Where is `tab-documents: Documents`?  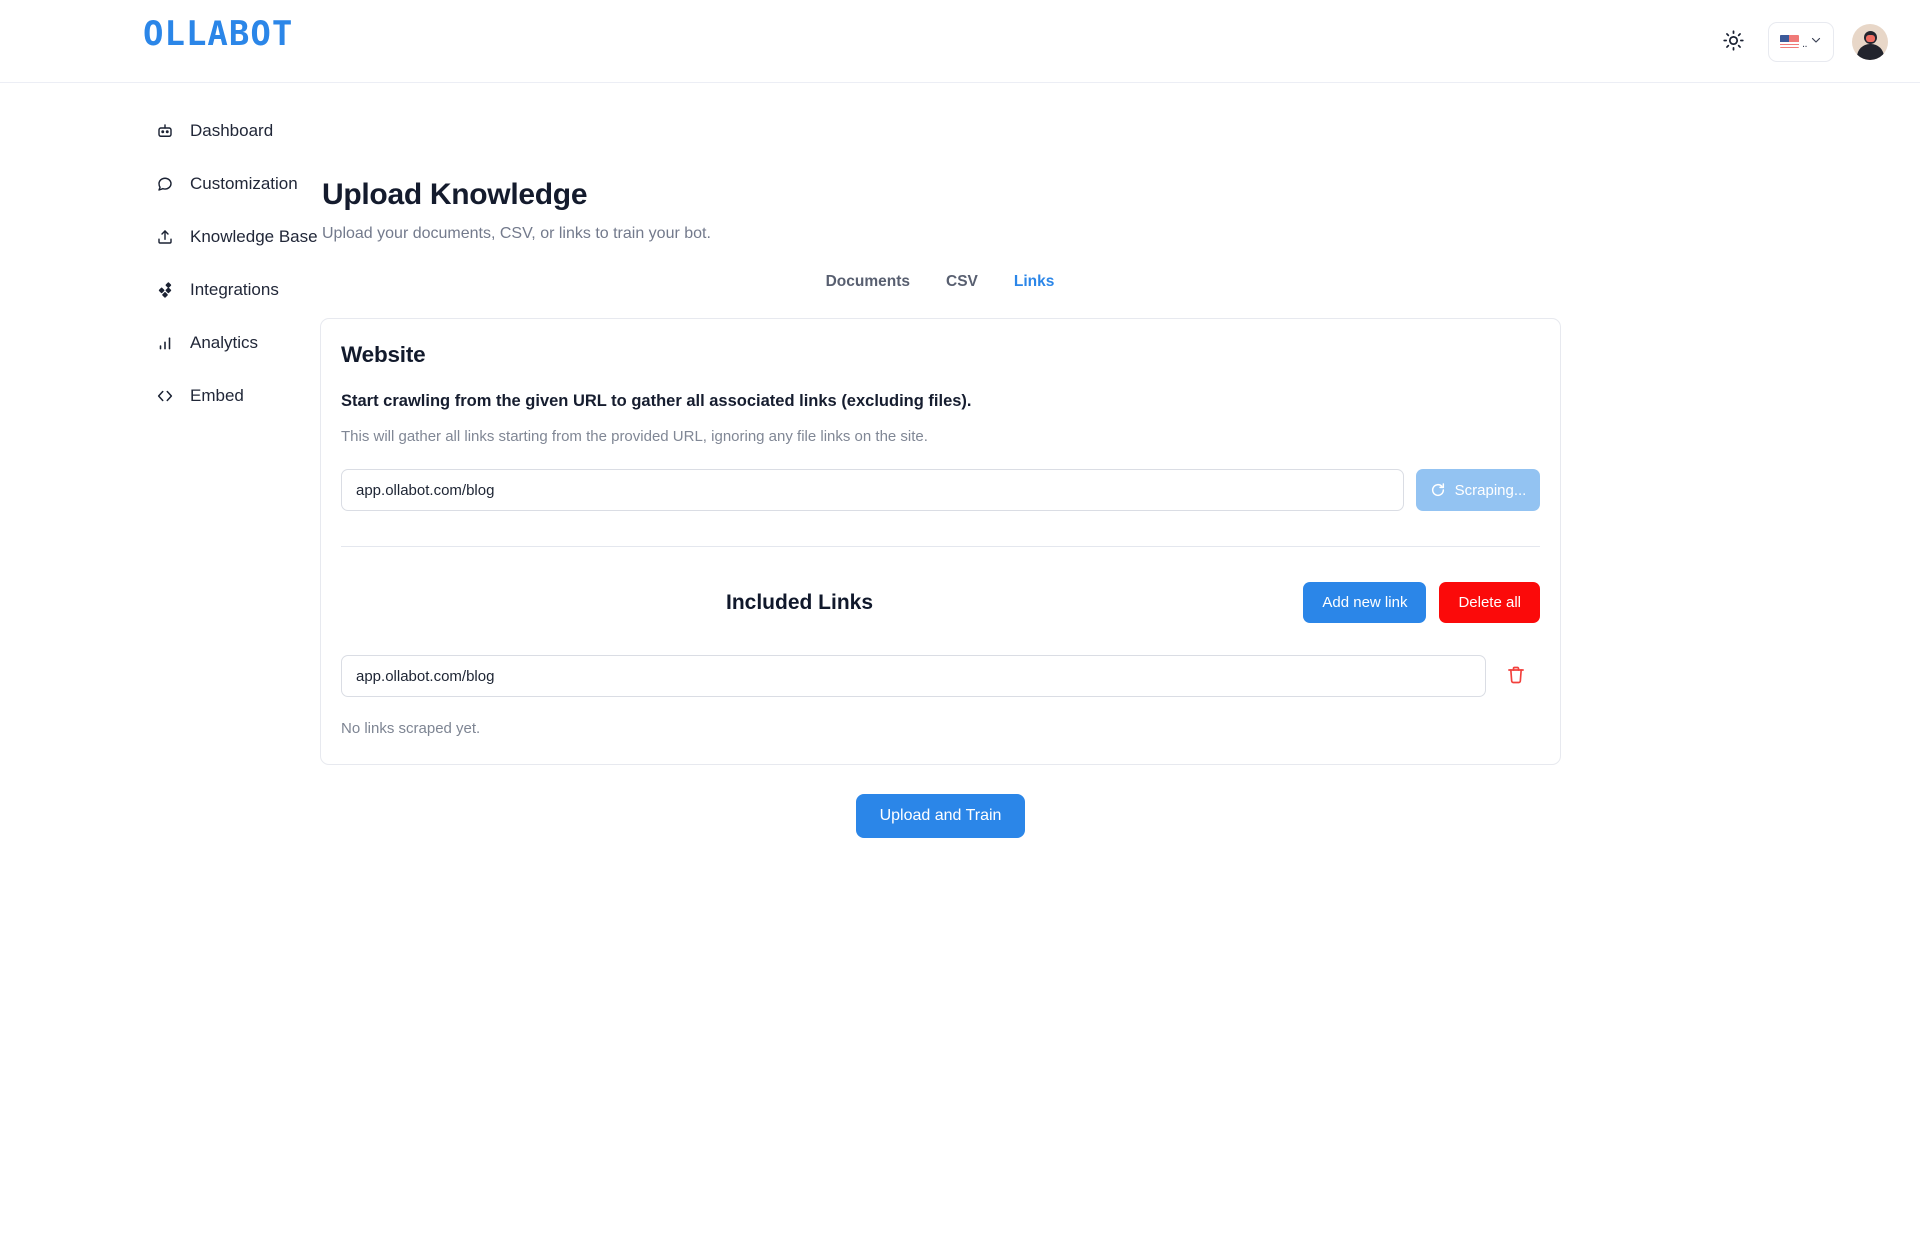 tab-documents: Documents is located at coordinates (868, 282).